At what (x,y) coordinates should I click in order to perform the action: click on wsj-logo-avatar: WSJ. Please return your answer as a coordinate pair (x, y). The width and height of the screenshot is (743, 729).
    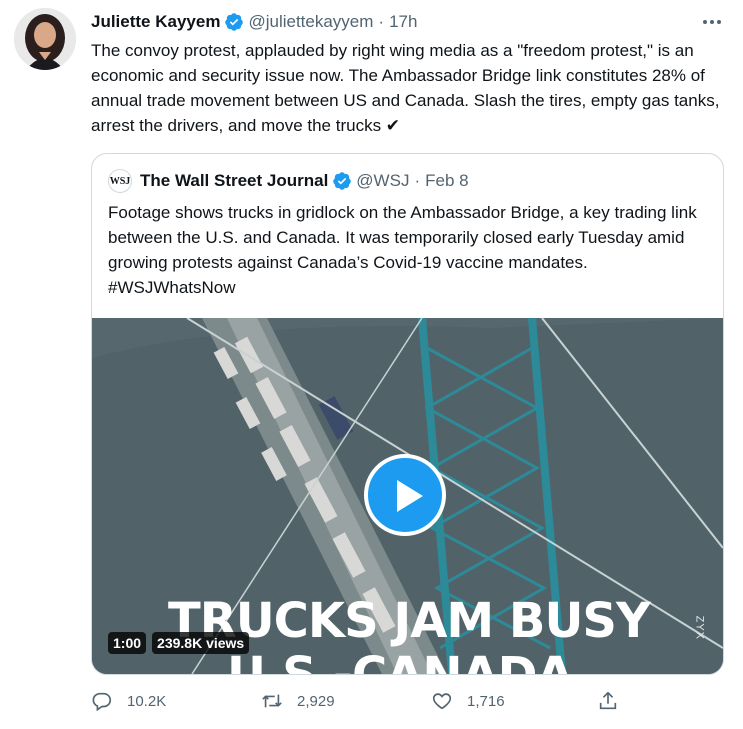
    Looking at the image, I should click on (120, 181).